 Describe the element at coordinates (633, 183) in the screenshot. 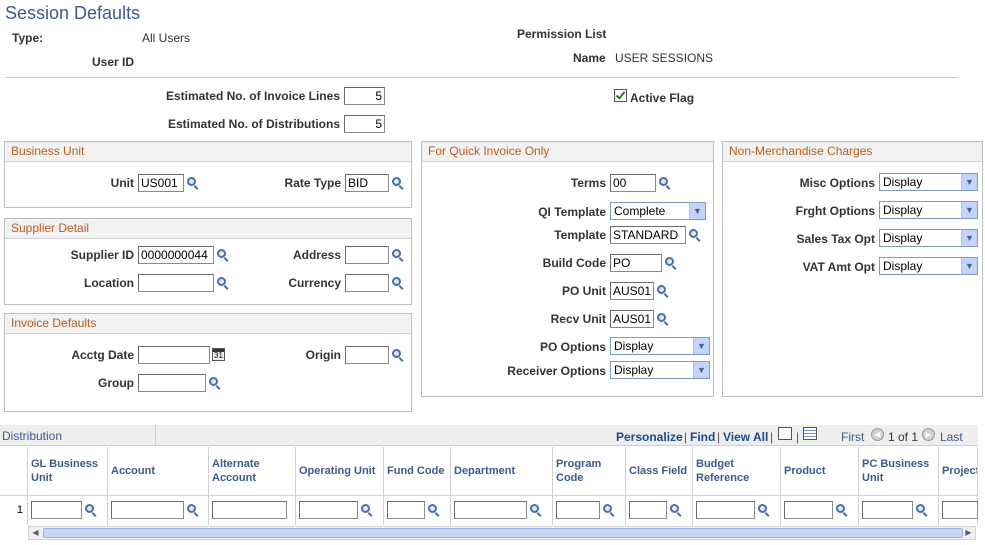

I see `terms-field: 00` at that location.